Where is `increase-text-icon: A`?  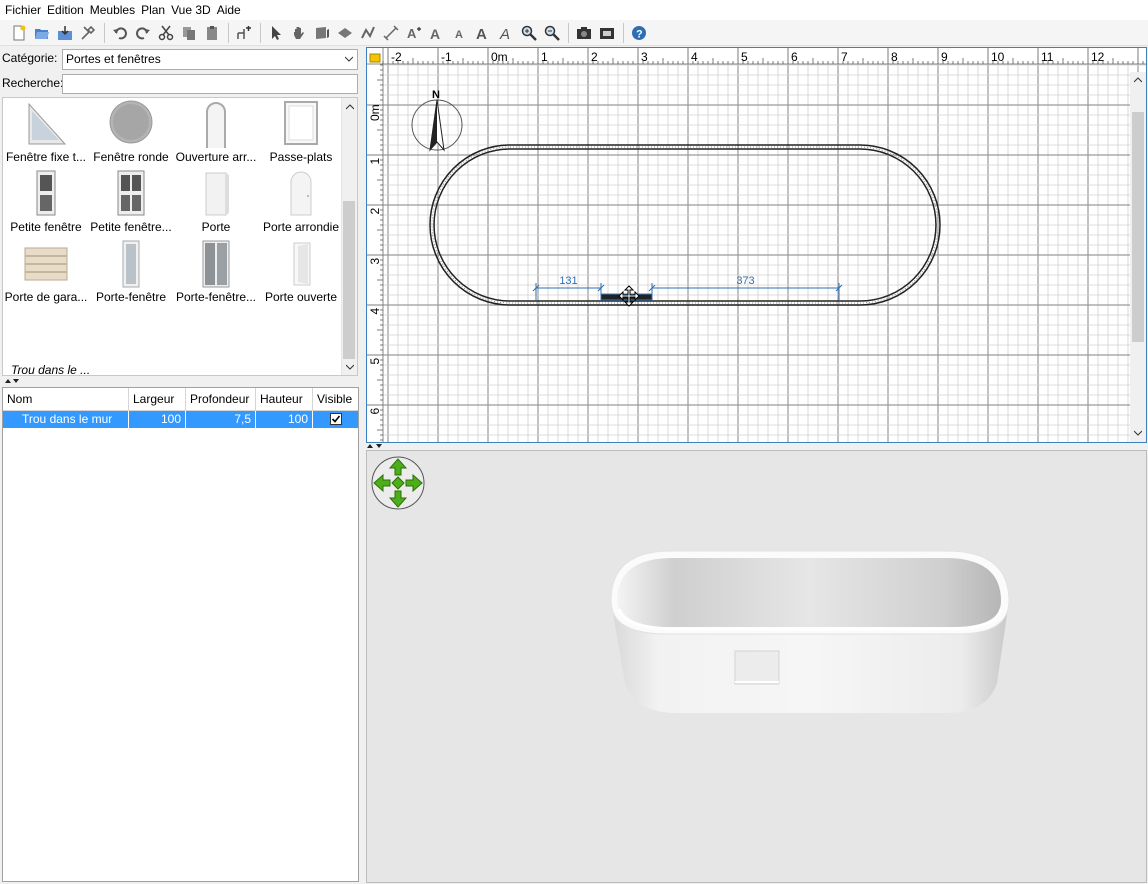
increase-text-icon: A is located at coordinates (437, 33).